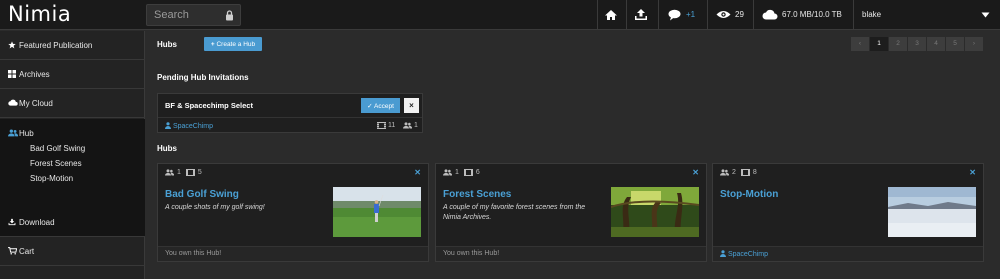  I want to click on sidebar-item-label: My Cloud, so click(36, 103).